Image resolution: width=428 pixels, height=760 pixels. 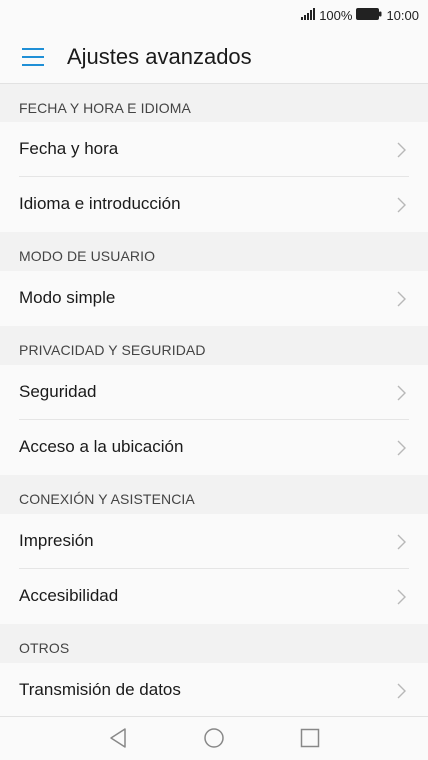 I want to click on section-header-conexion-y-asistencia: CONEXIÓN Y ASISTENCIA, so click(x=214, y=494).